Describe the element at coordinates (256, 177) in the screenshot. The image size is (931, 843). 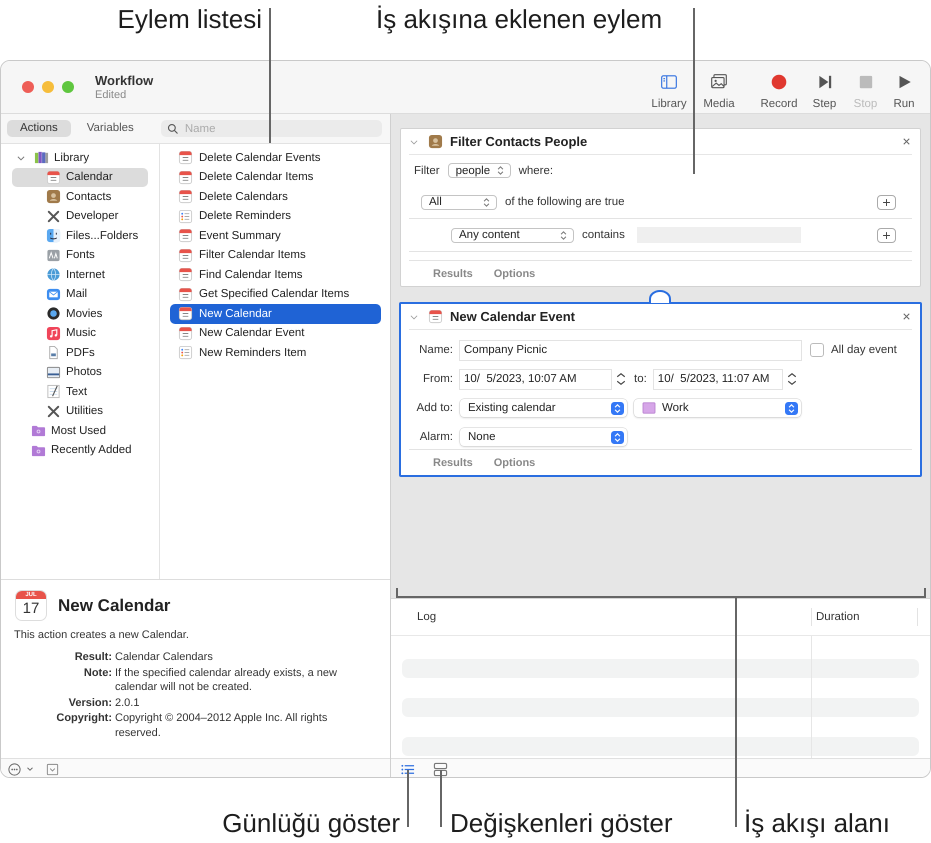
I see `action-label: Delete Calendar Items` at that location.